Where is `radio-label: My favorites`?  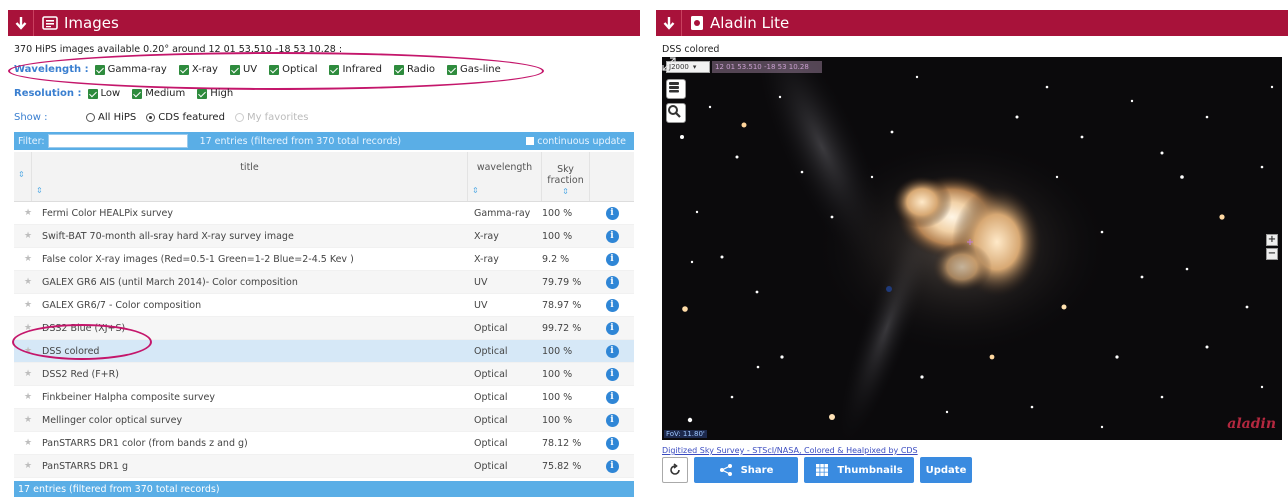 radio-label: My favorites is located at coordinates (277, 117).